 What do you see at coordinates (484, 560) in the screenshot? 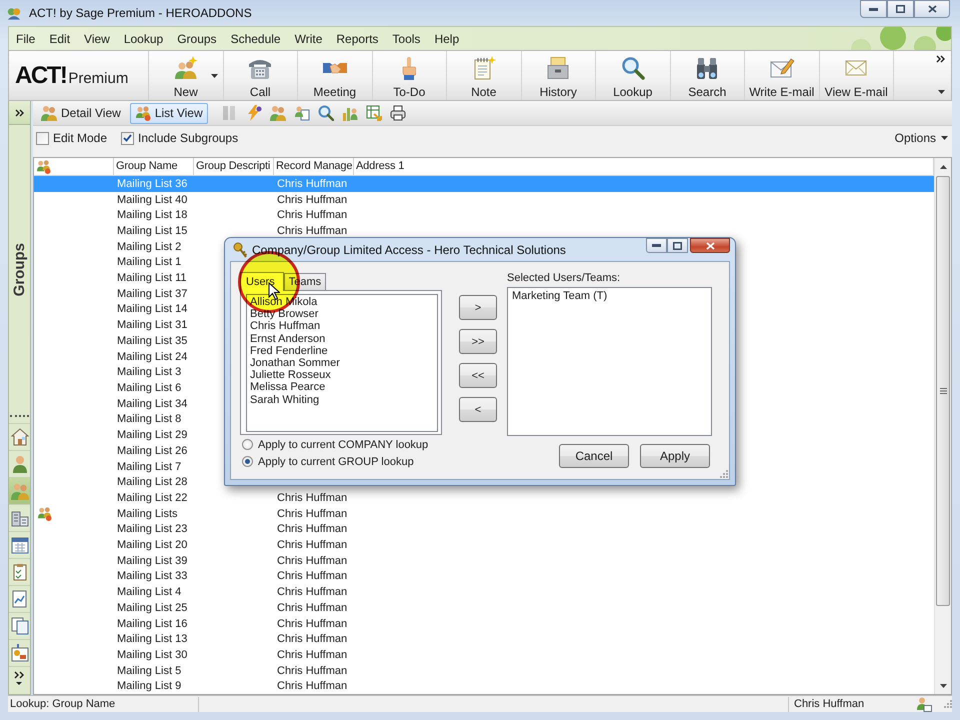
I see `table-row: Mailing List 39 Chris Huffman` at bounding box center [484, 560].